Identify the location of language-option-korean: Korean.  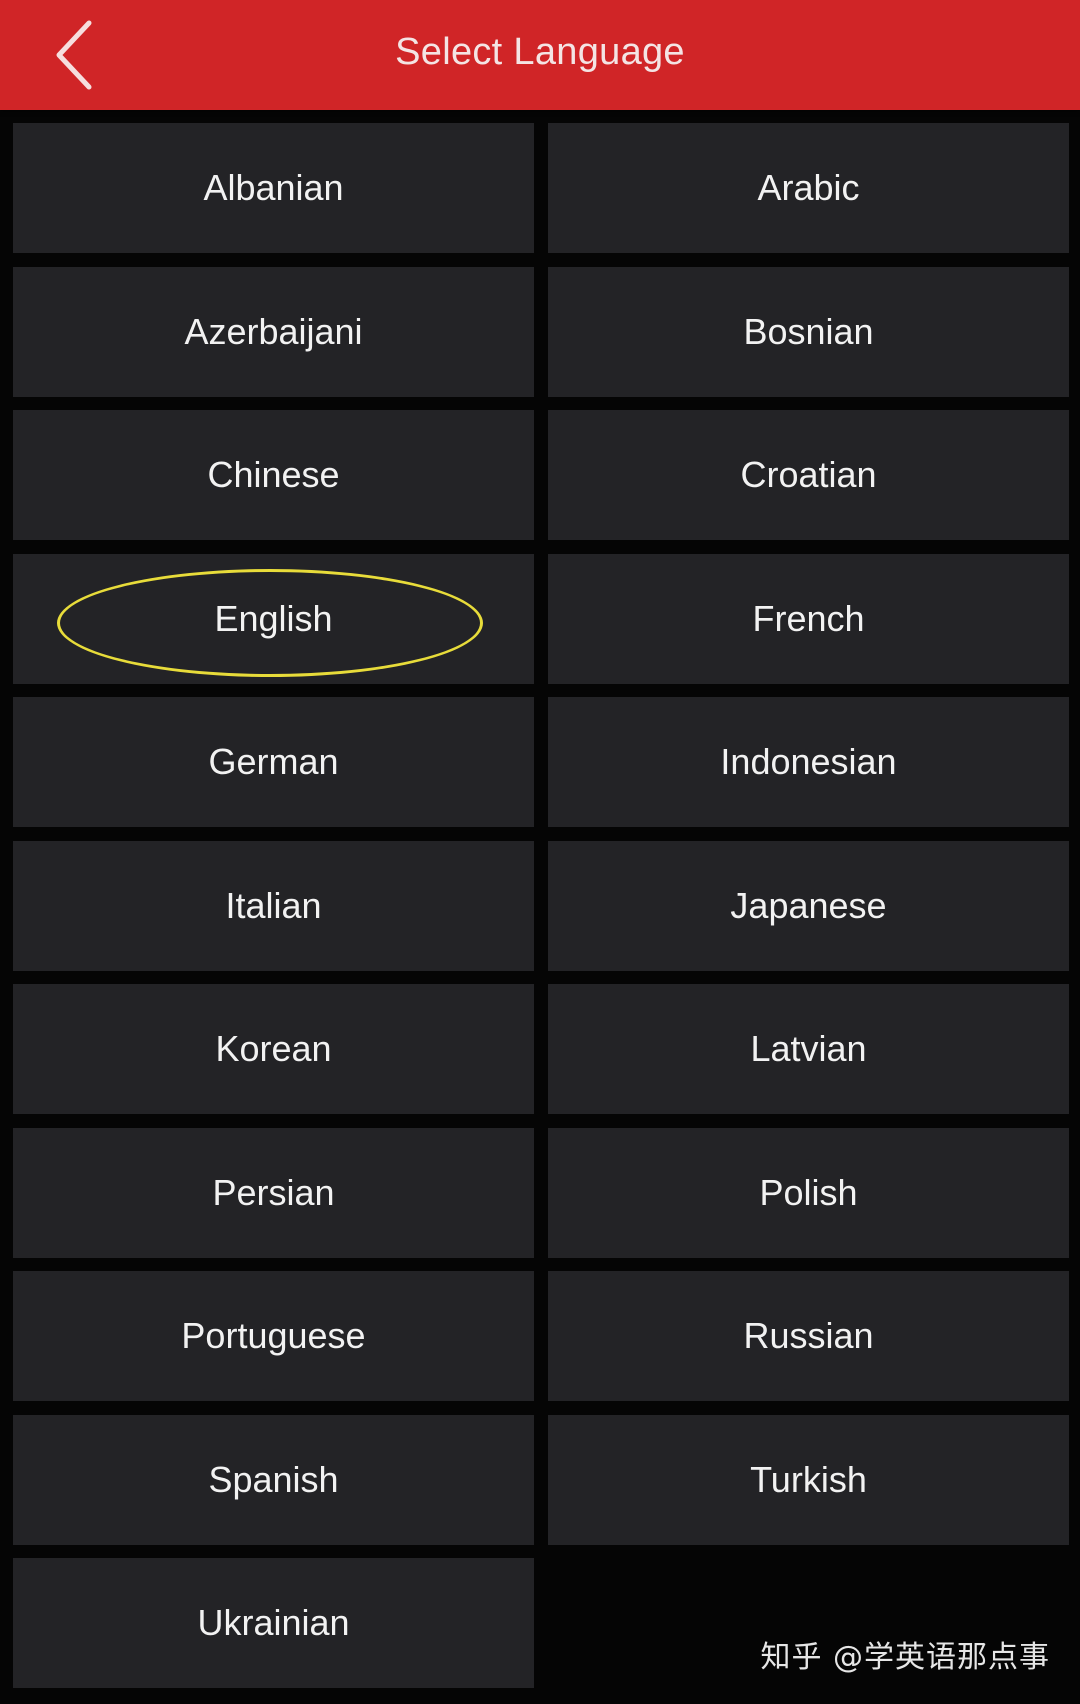
(273, 1049).